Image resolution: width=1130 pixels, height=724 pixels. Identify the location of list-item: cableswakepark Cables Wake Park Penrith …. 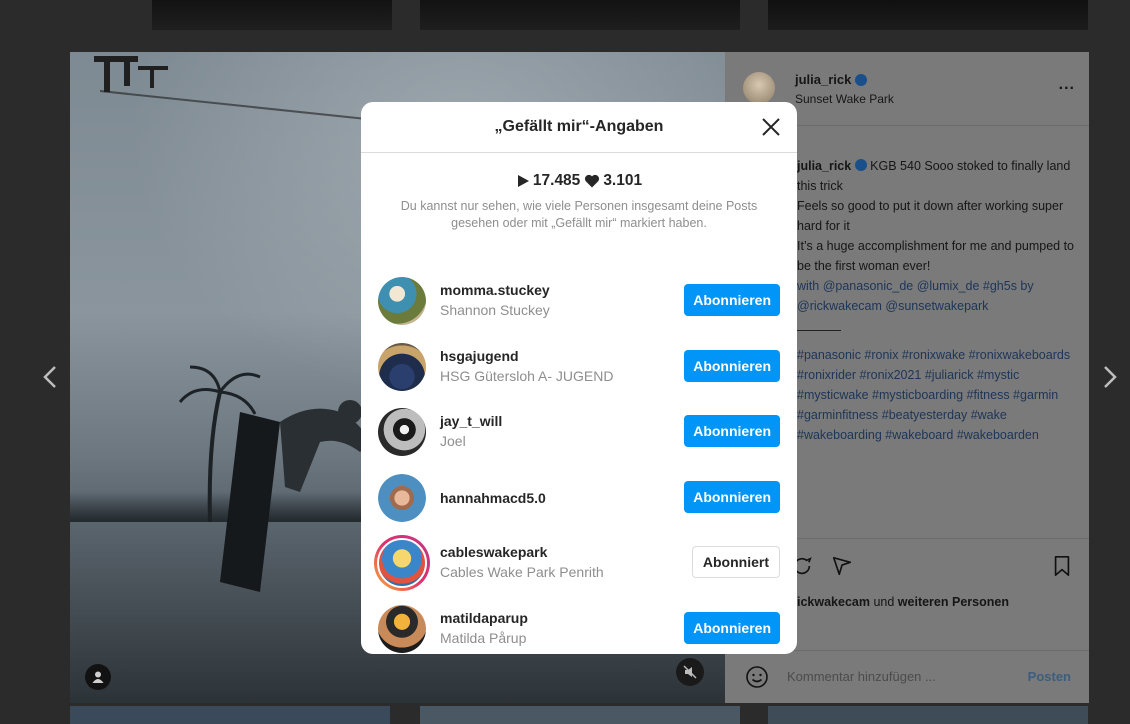
(579, 564).